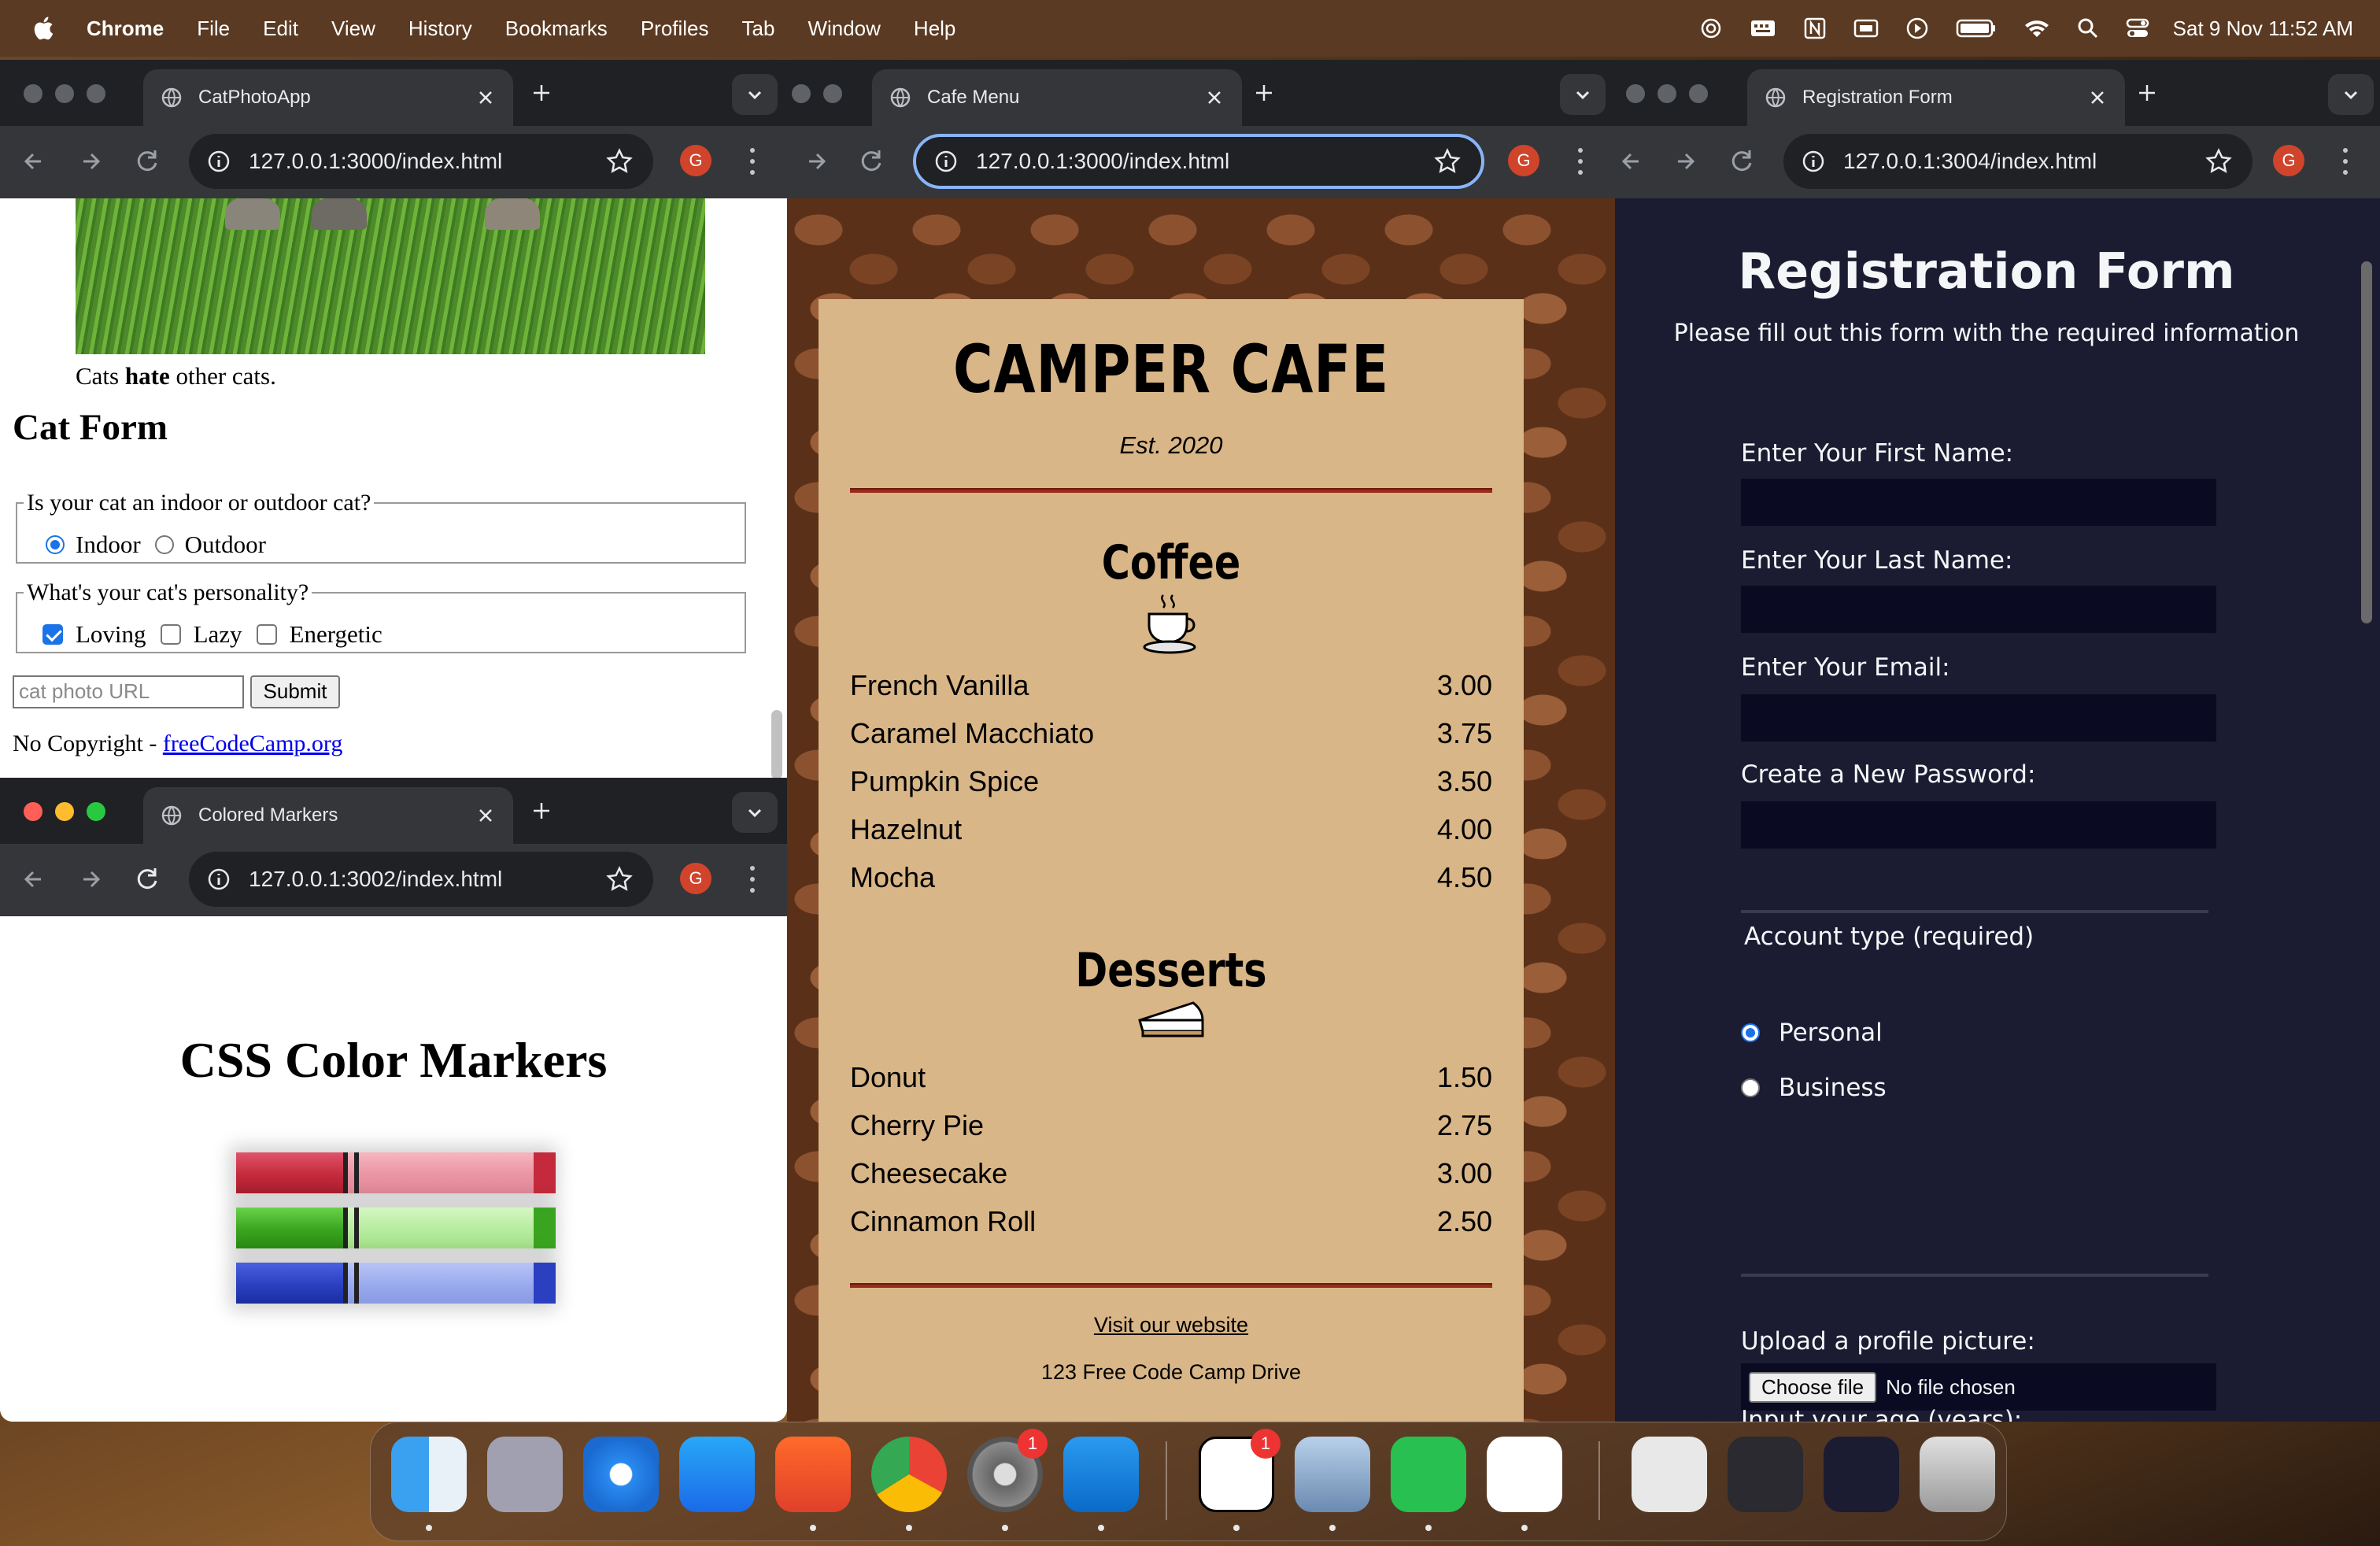 This screenshot has height=1546, width=2380. What do you see at coordinates (125, 29) in the screenshot?
I see `menu-chrome: Chrome` at bounding box center [125, 29].